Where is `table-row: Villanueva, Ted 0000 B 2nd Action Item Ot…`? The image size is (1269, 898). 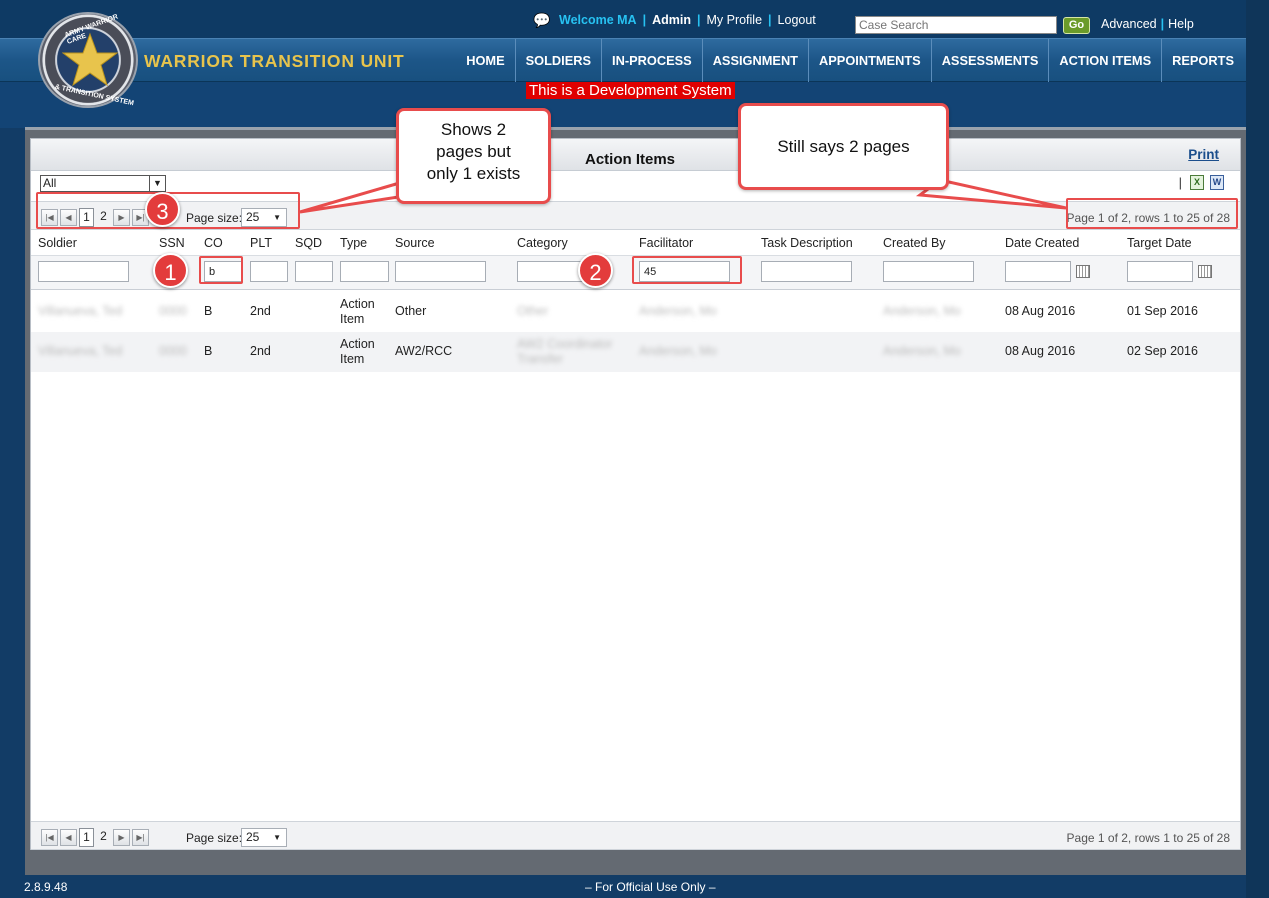 table-row: Villanueva, Ted 0000 B 2nd Action Item Ot… is located at coordinates (635, 312).